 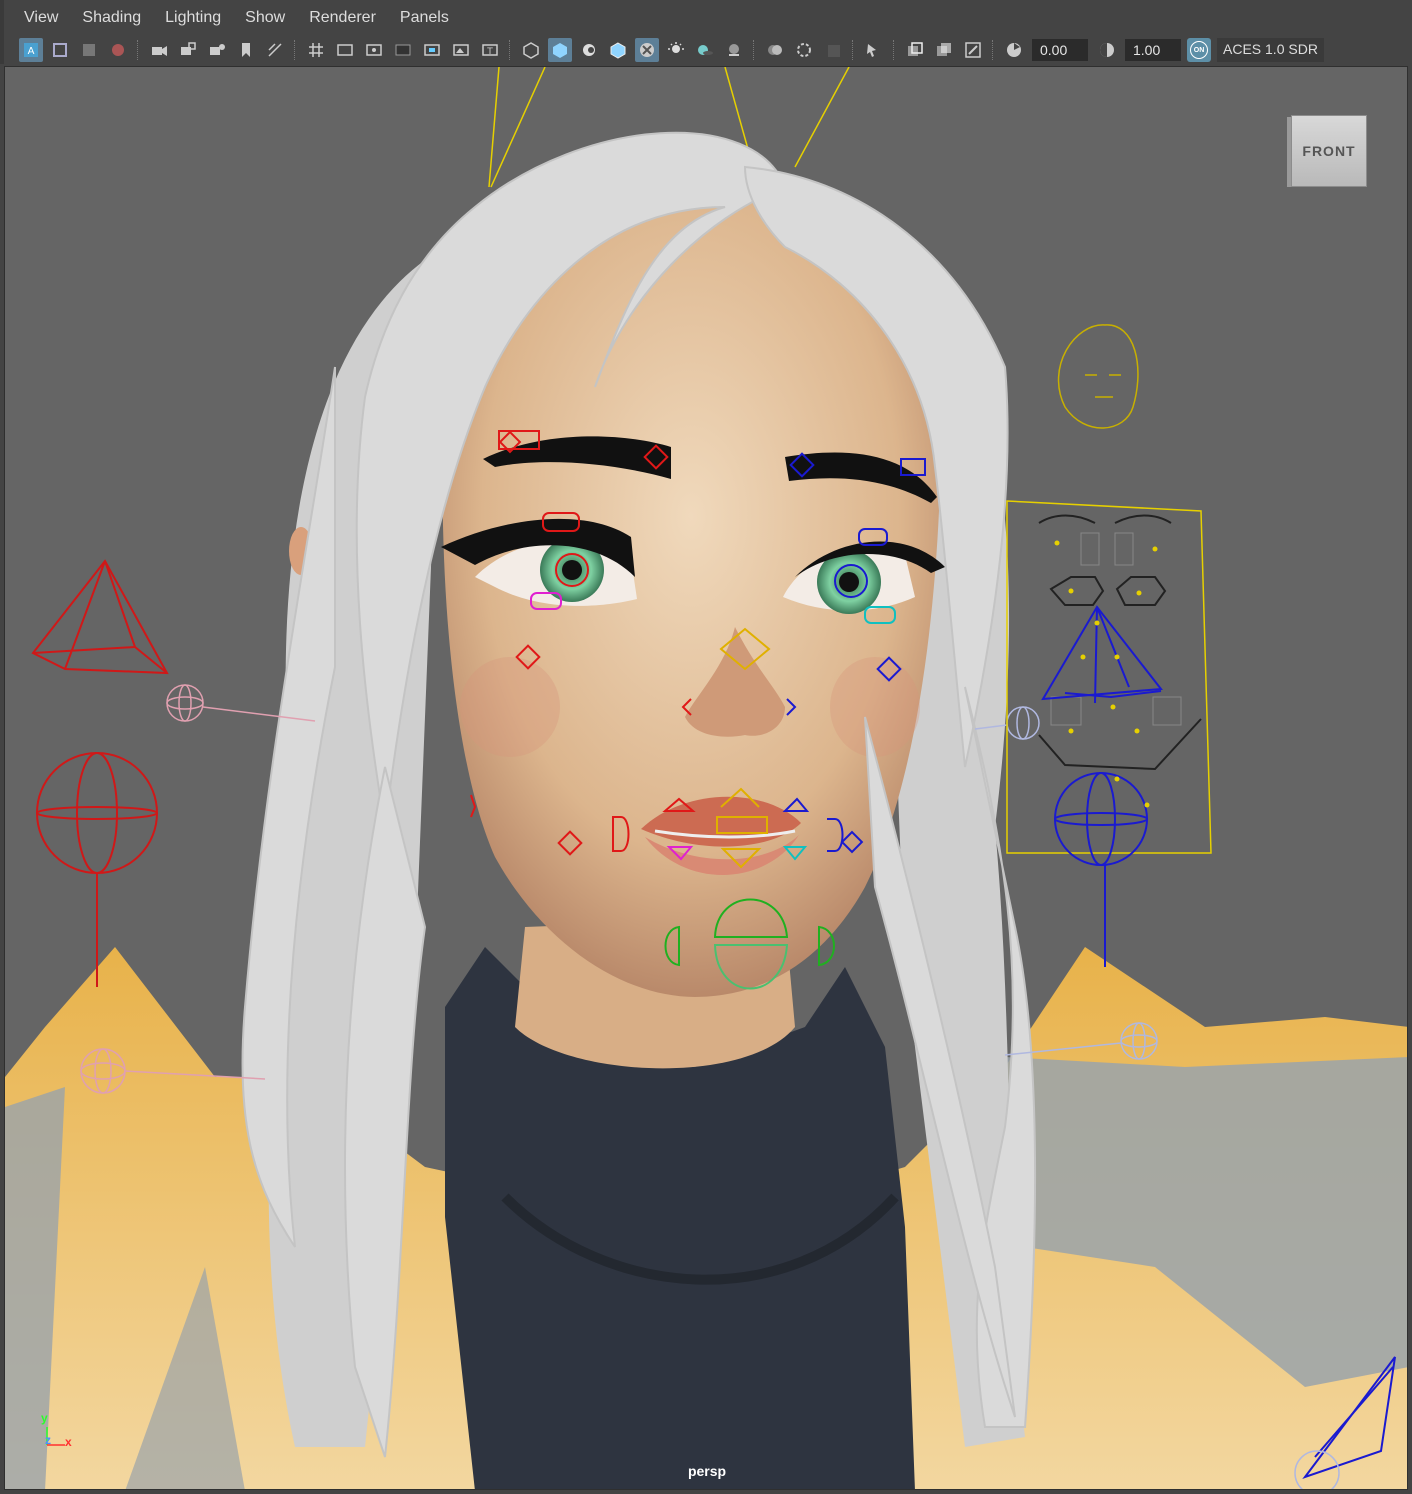 I want to click on axis-gizmo: y z x, so click(x=59, y=1432).